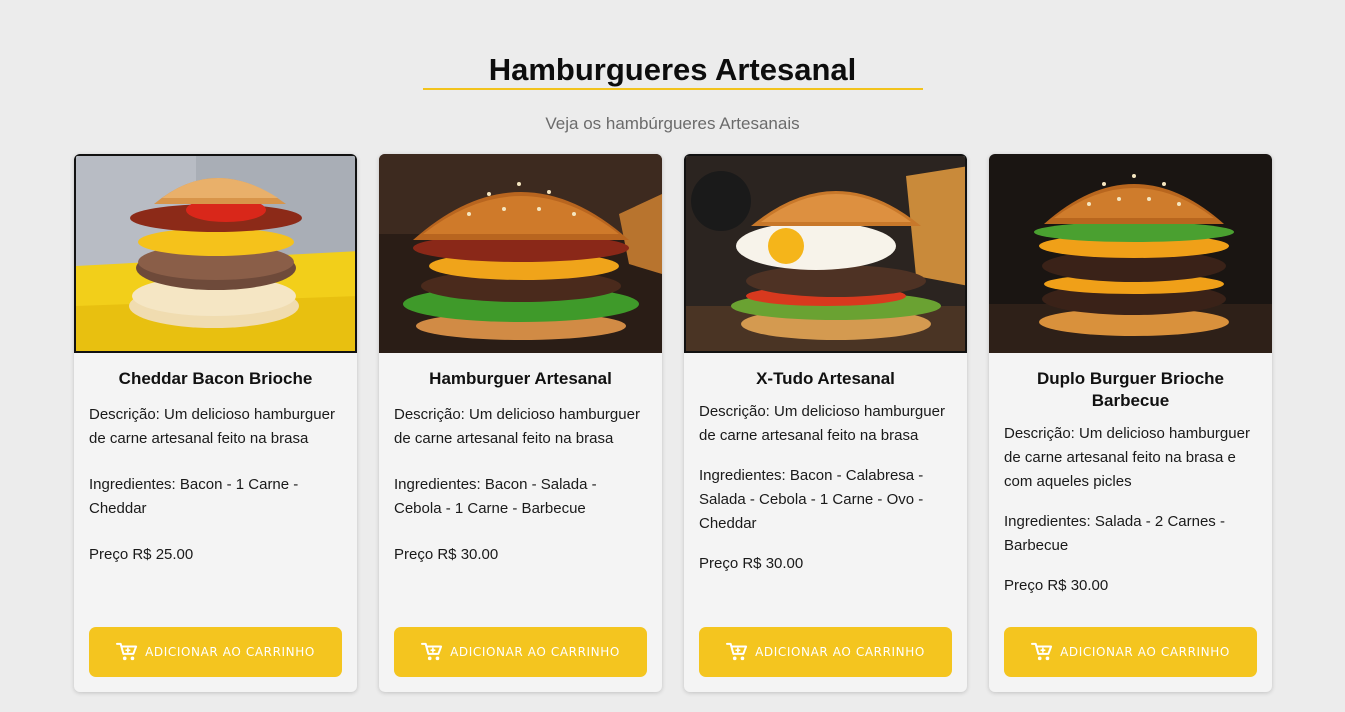 This screenshot has width=1345, height=712. What do you see at coordinates (1130, 253) in the screenshot?
I see `product-image-duplo-burguer-brioche-barbecue` at bounding box center [1130, 253].